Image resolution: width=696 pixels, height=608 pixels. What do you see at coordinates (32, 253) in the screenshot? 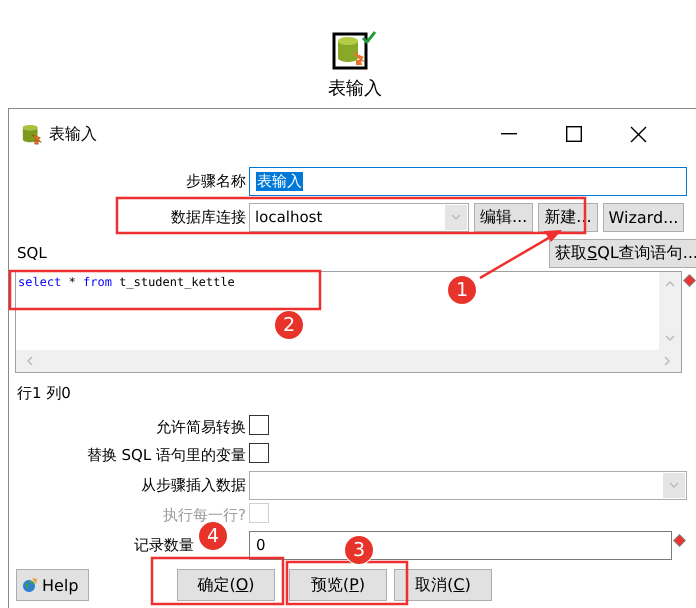
I see `sql-label: SQL` at bounding box center [32, 253].